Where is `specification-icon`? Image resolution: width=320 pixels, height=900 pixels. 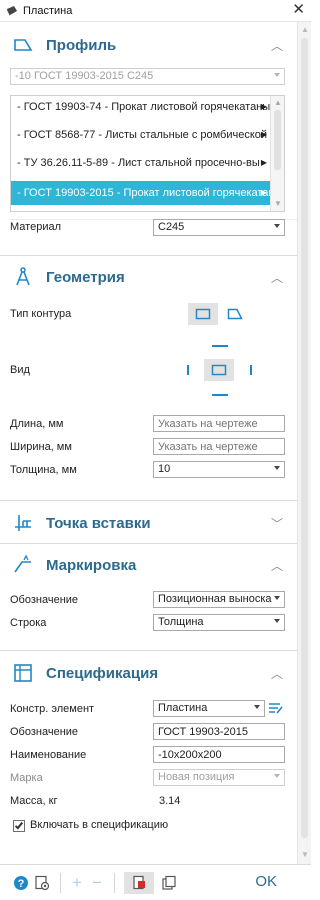 specification-icon is located at coordinates (23, 673).